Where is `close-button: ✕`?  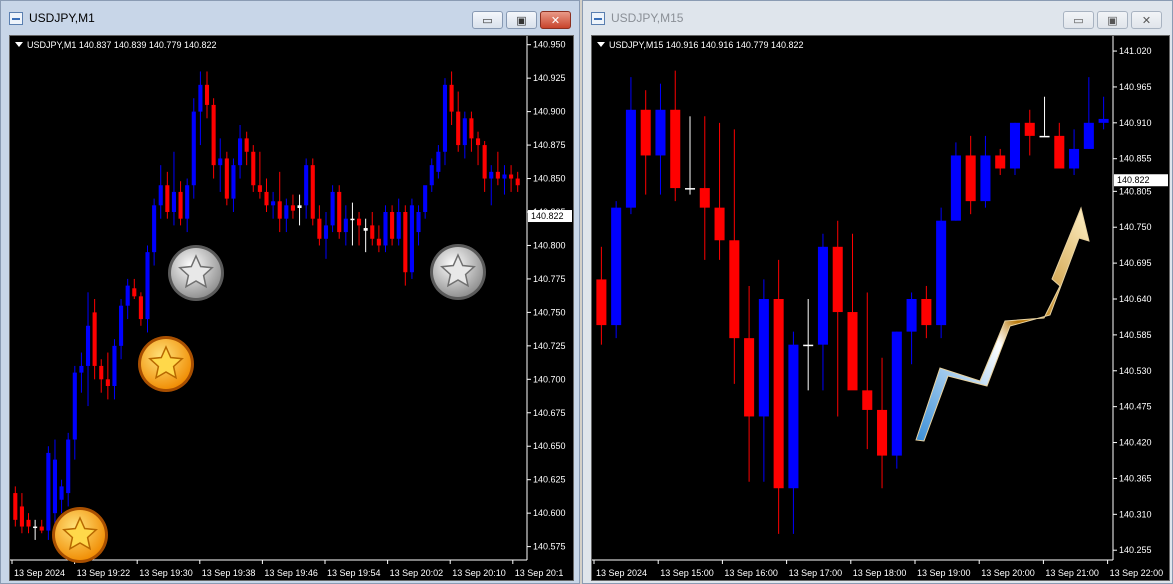 close-button: ✕ is located at coordinates (1146, 20).